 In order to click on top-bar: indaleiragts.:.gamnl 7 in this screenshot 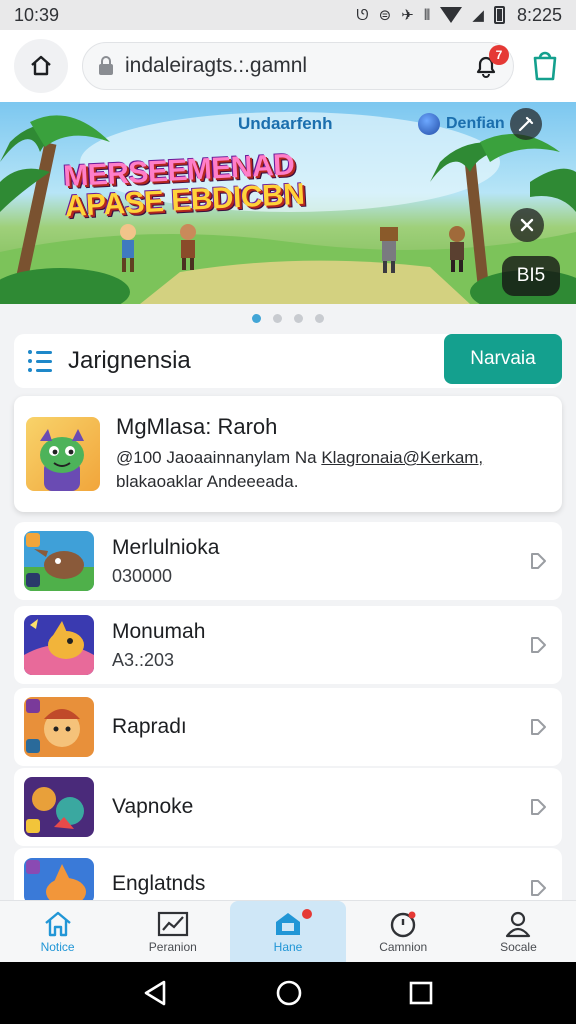, I will do `click(288, 66)`.